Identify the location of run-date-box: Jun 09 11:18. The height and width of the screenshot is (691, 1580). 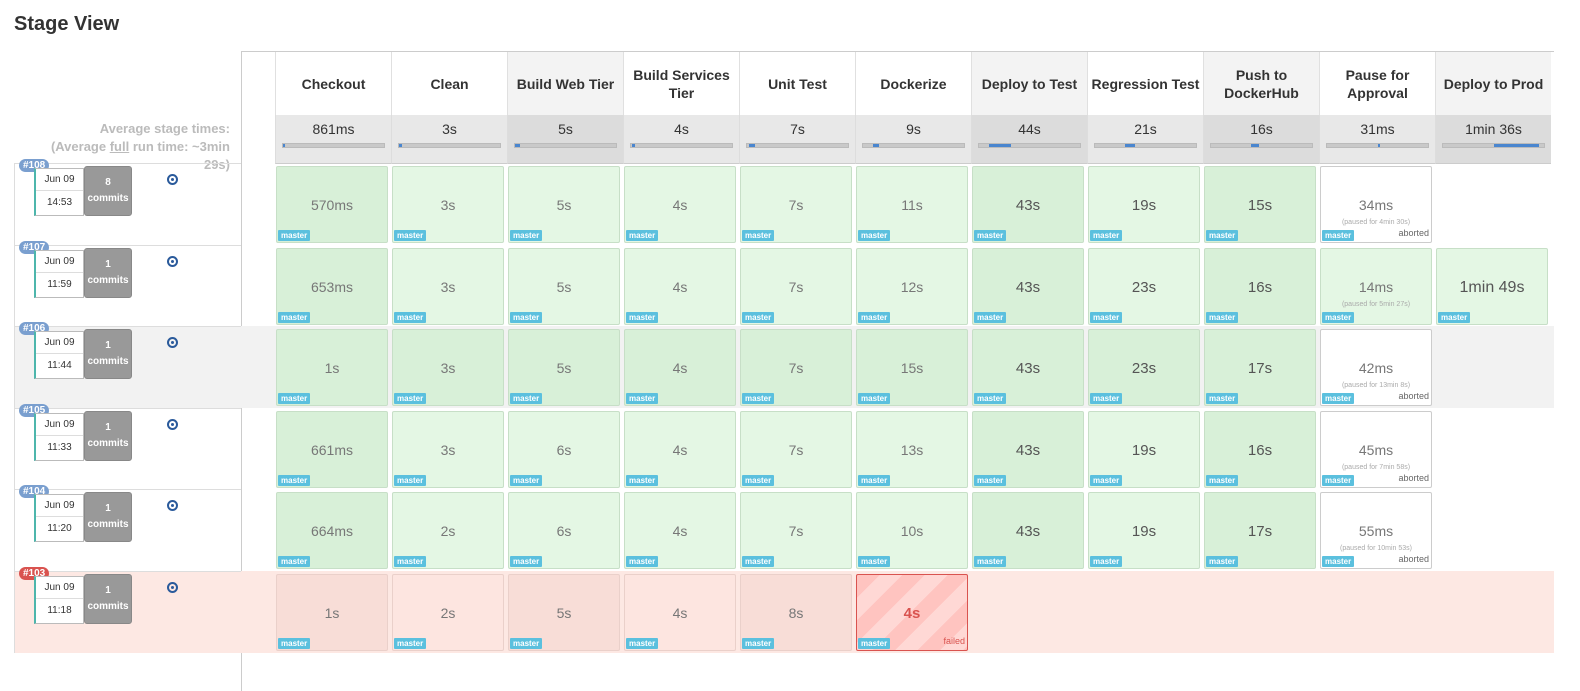
(59, 599).